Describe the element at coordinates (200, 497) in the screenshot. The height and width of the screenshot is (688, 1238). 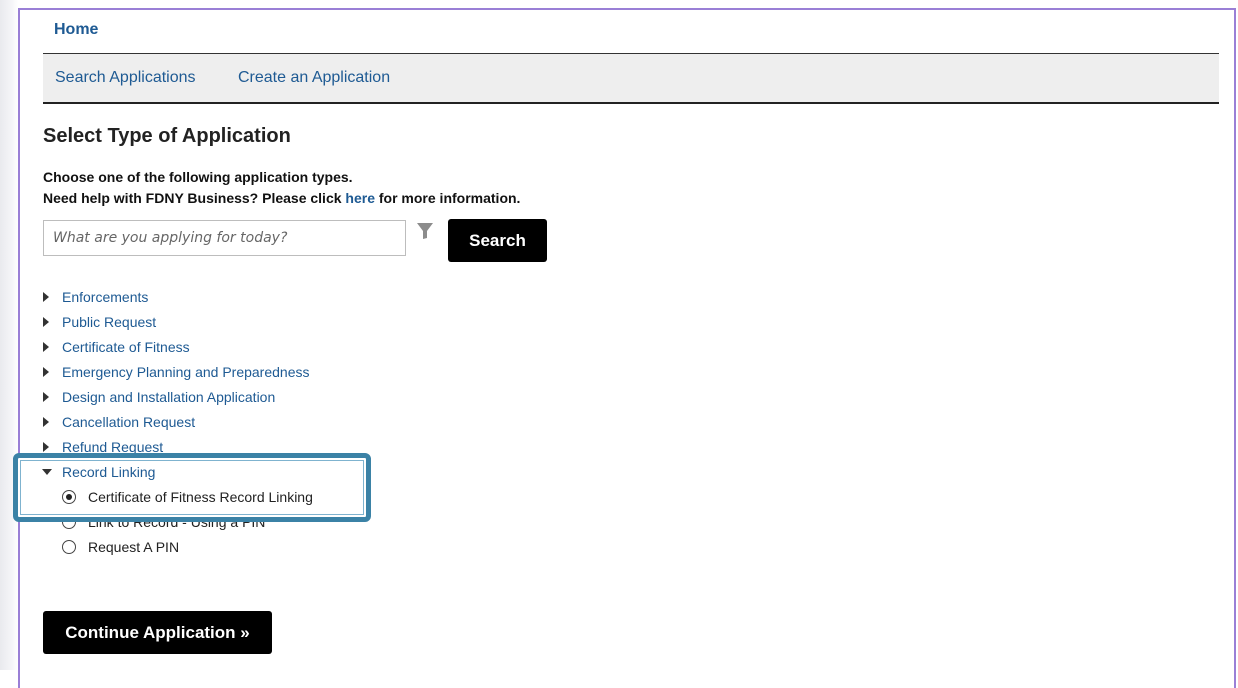
I see `radio-label: Certificate of Fitness Record Linking` at that location.